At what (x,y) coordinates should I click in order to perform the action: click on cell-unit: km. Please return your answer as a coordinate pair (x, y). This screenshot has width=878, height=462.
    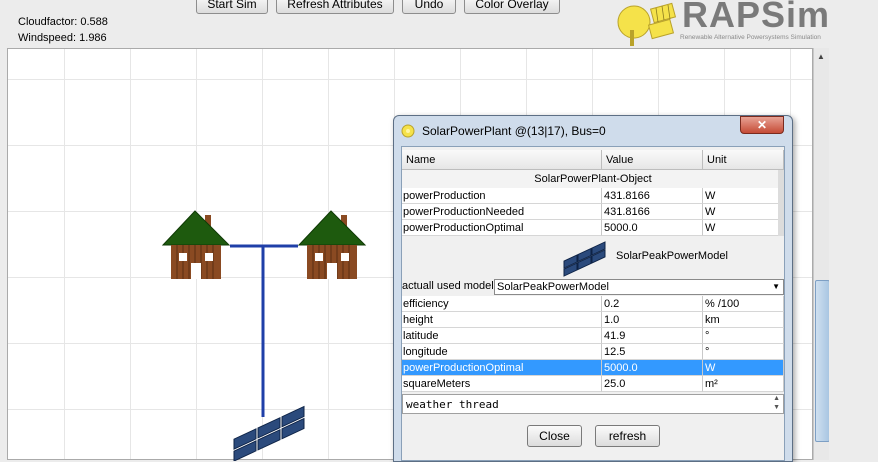
    Looking at the image, I should click on (743, 320).